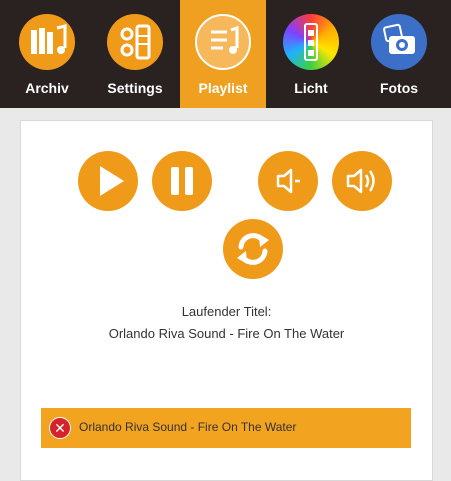 The width and height of the screenshot is (451, 481). I want to click on pause-icon, so click(182, 181).